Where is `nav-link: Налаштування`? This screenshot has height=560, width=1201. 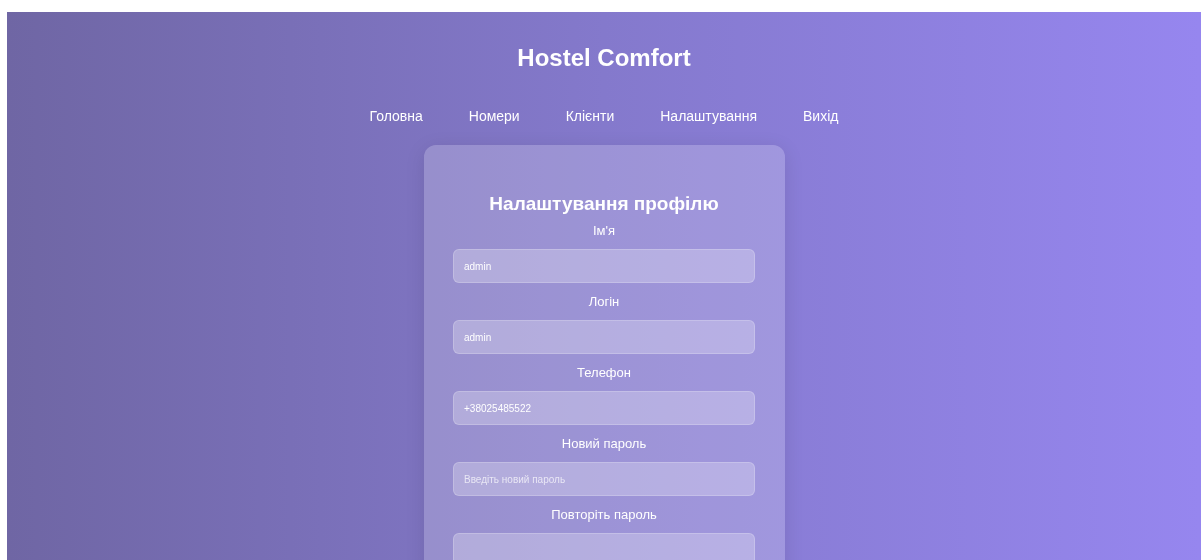
nav-link: Налаштування is located at coordinates (708, 116).